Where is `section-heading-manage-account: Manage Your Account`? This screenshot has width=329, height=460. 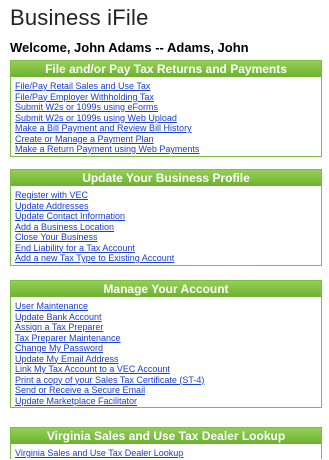
section-heading-manage-account: Manage Your Account is located at coordinates (166, 289).